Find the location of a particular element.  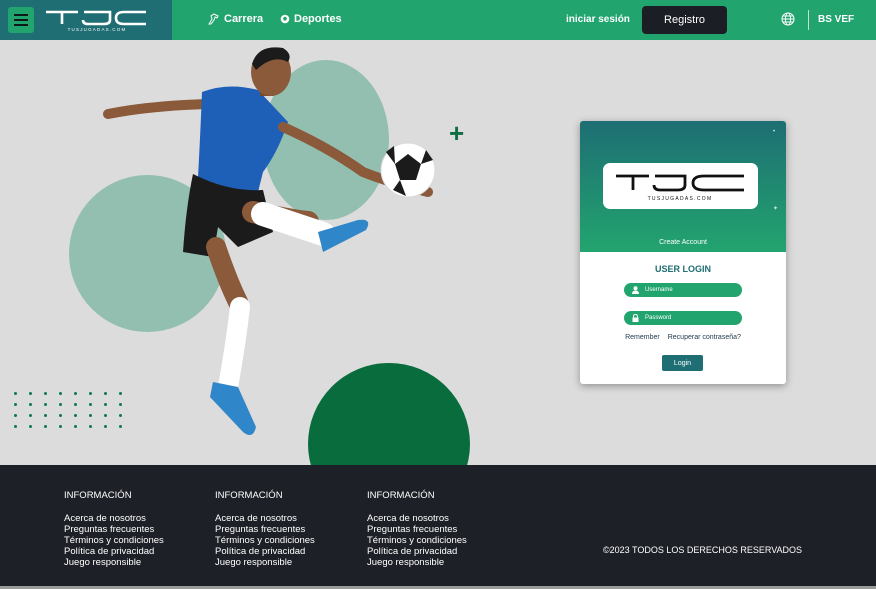

currency-selector: BS VEF is located at coordinates (836, 19).